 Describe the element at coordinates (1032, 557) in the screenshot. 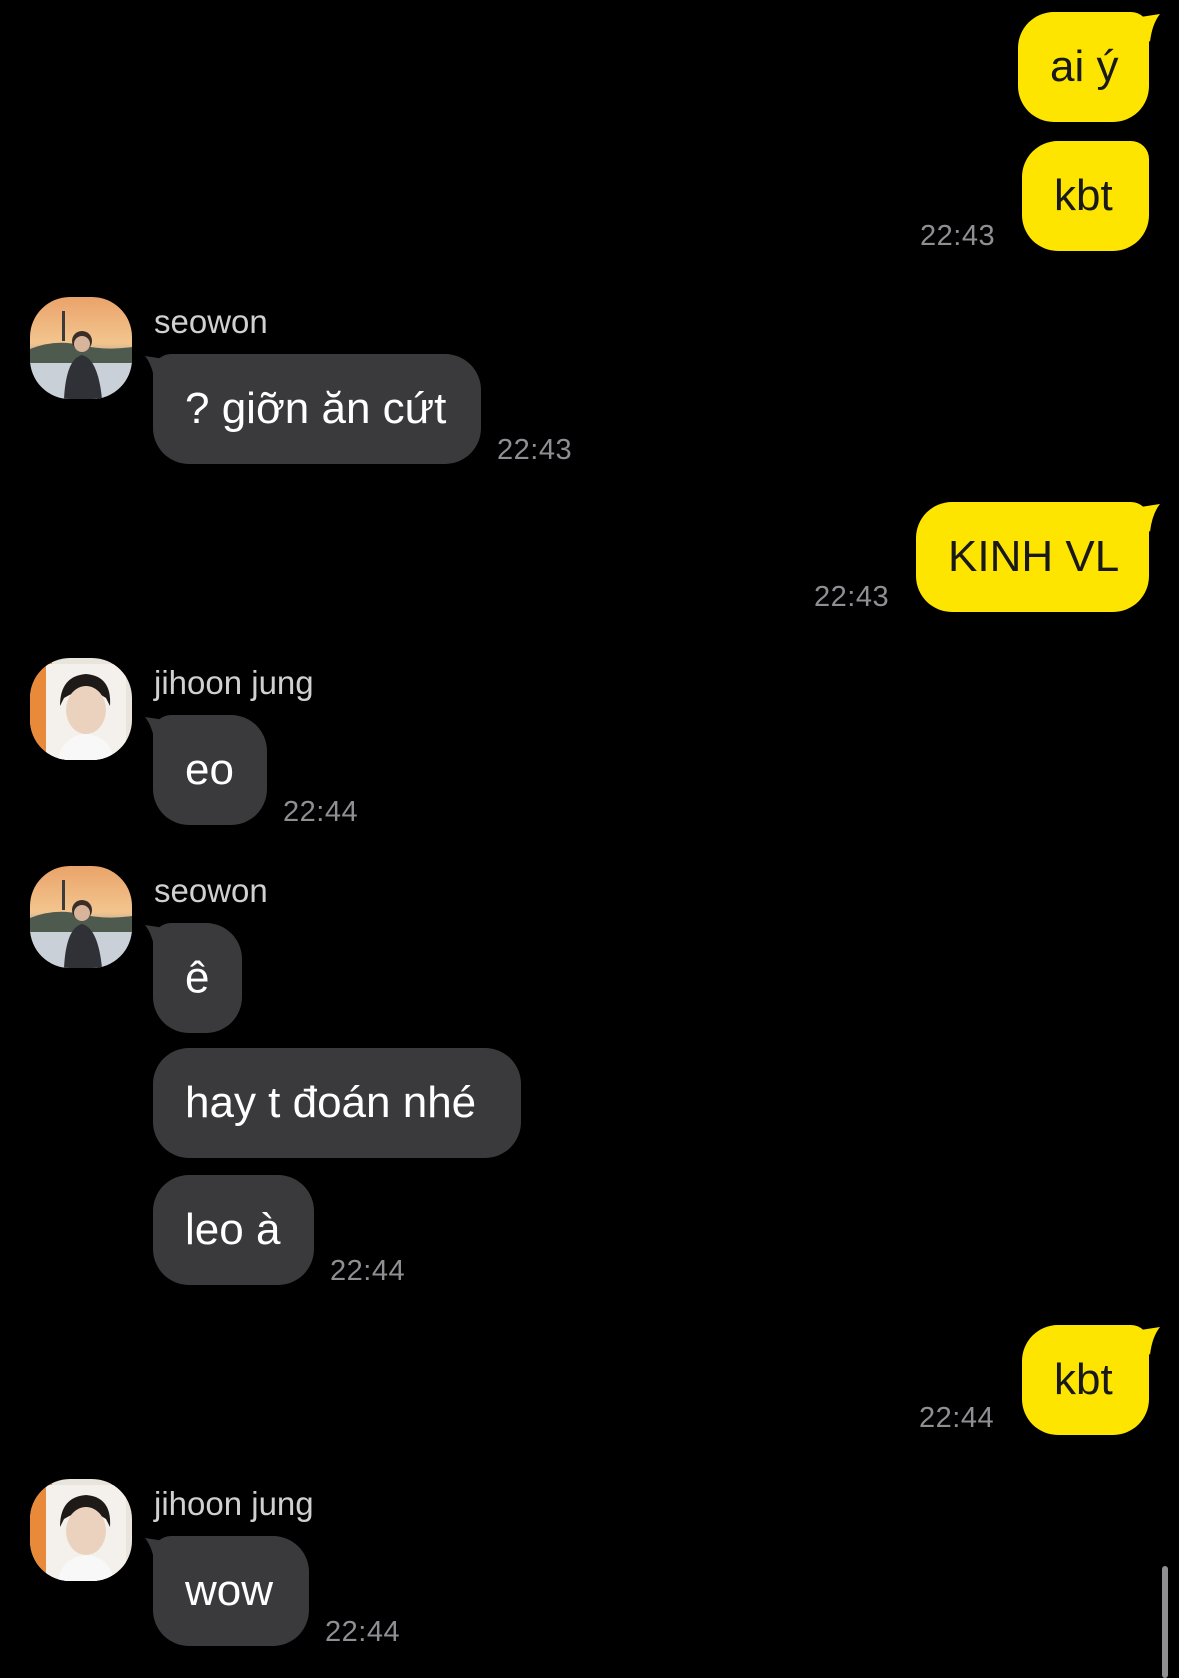

I see `message-bubble-outgoing: KINH VL` at that location.